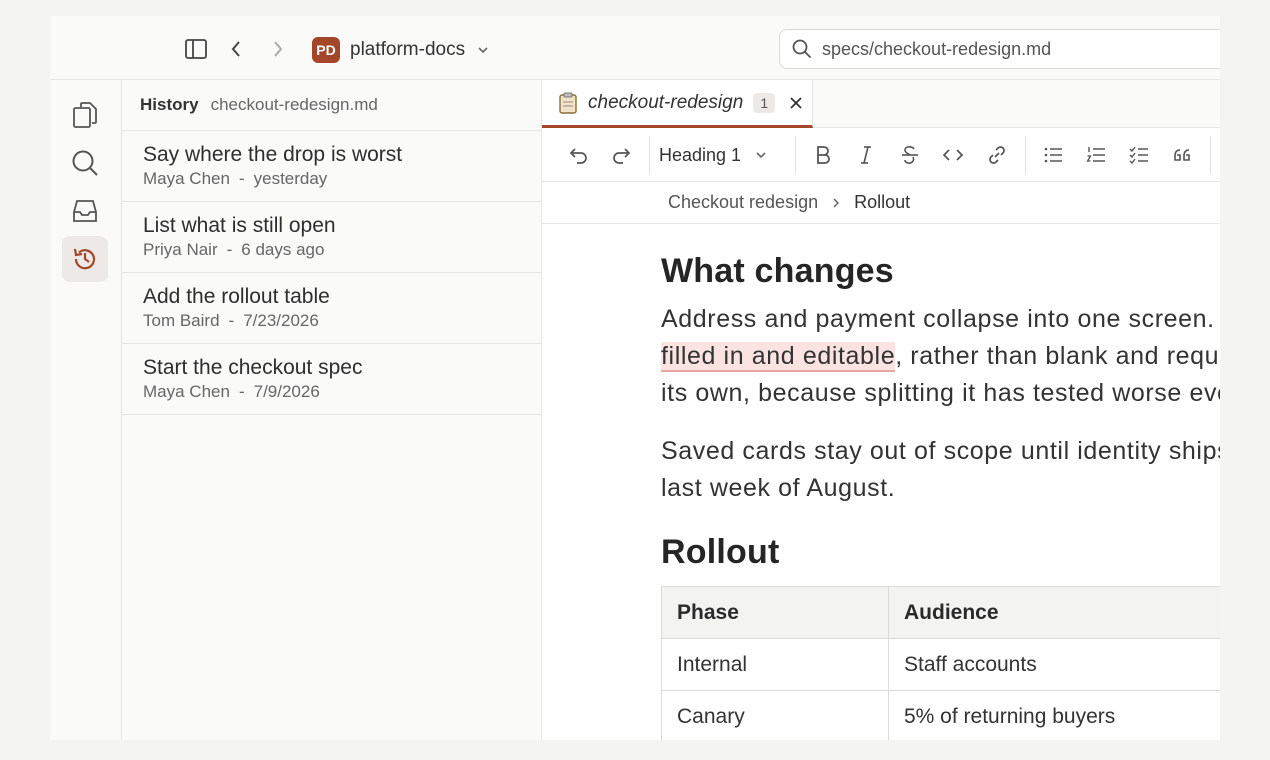 This screenshot has width=1270, height=760. What do you see at coordinates (777, 271) in the screenshot?
I see `heading-what-changes: What changes` at bounding box center [777, 271].